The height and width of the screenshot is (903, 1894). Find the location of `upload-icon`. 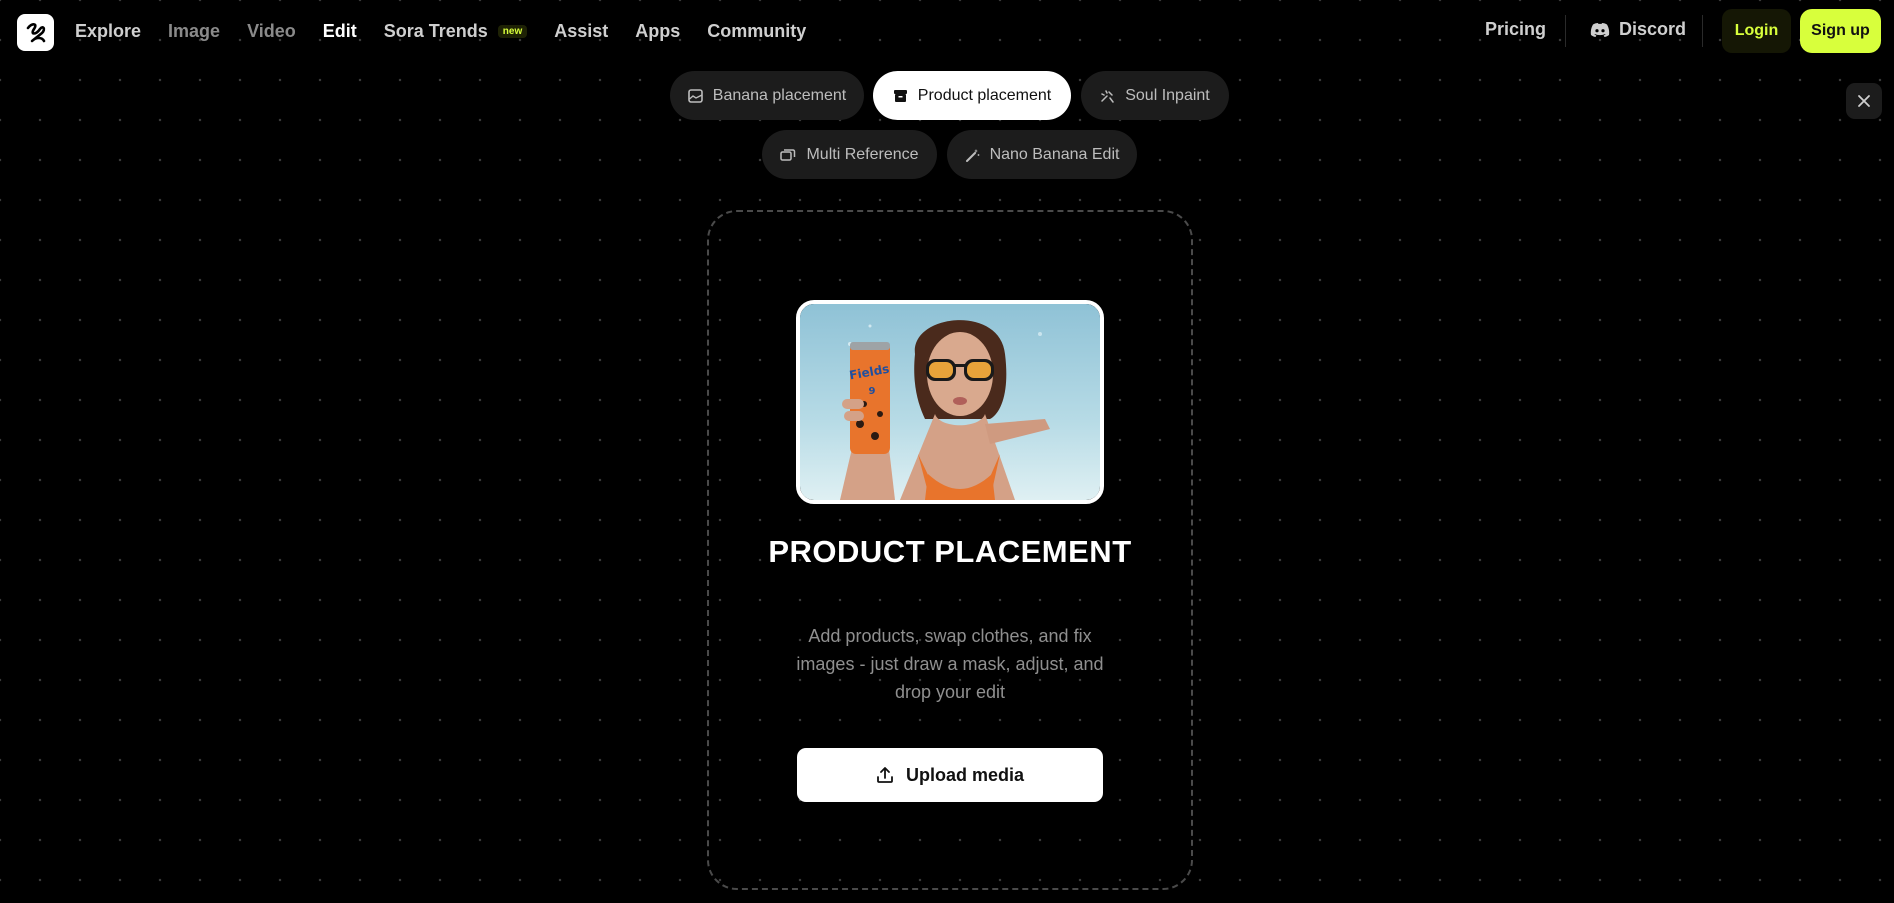

upload-icon is located at coordinates (885, 775).